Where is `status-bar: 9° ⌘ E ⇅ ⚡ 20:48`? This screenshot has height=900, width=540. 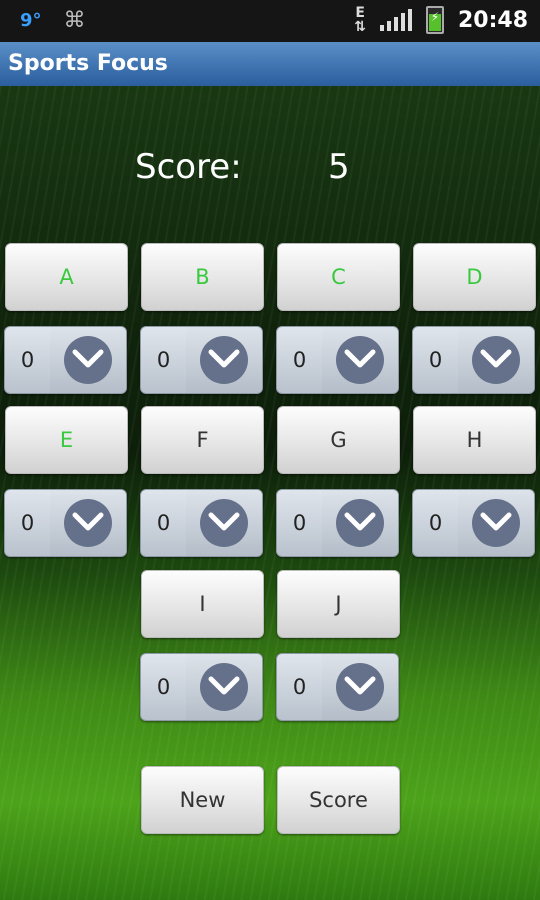 status-bar: 9° ⌘ E ⇅ ⚡ 20:48 is located at coordinates (270, 21).